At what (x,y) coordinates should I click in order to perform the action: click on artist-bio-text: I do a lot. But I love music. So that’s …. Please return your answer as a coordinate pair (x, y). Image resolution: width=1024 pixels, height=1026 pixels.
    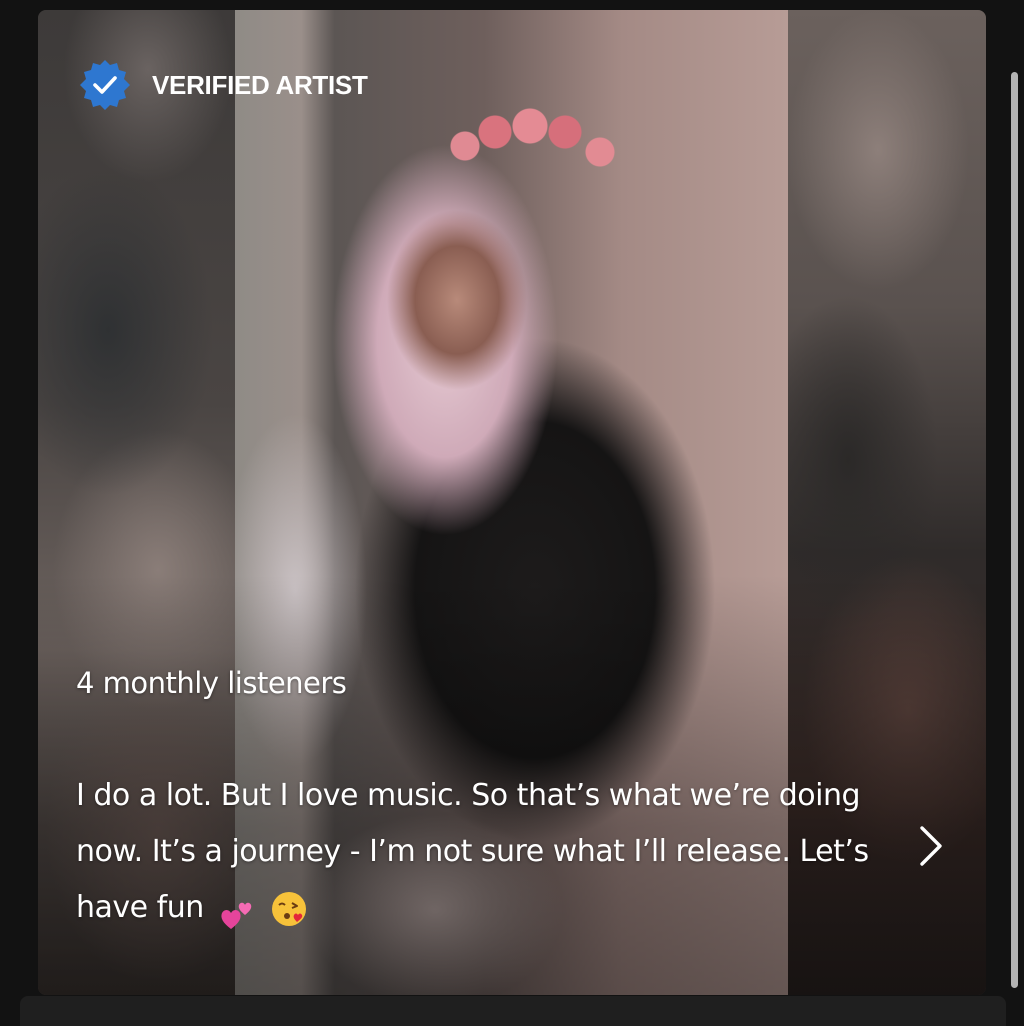
    Looking at the image, I should click on (472, 851).